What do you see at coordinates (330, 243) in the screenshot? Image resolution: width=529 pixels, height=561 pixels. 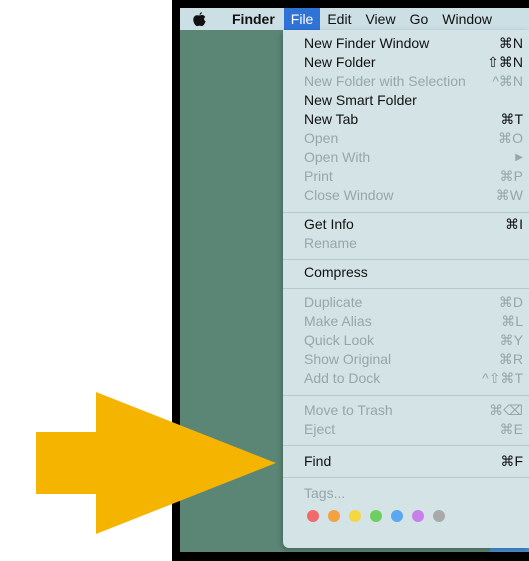 I see `menu-item-rename: Rename` at bounding box center [330, 243].